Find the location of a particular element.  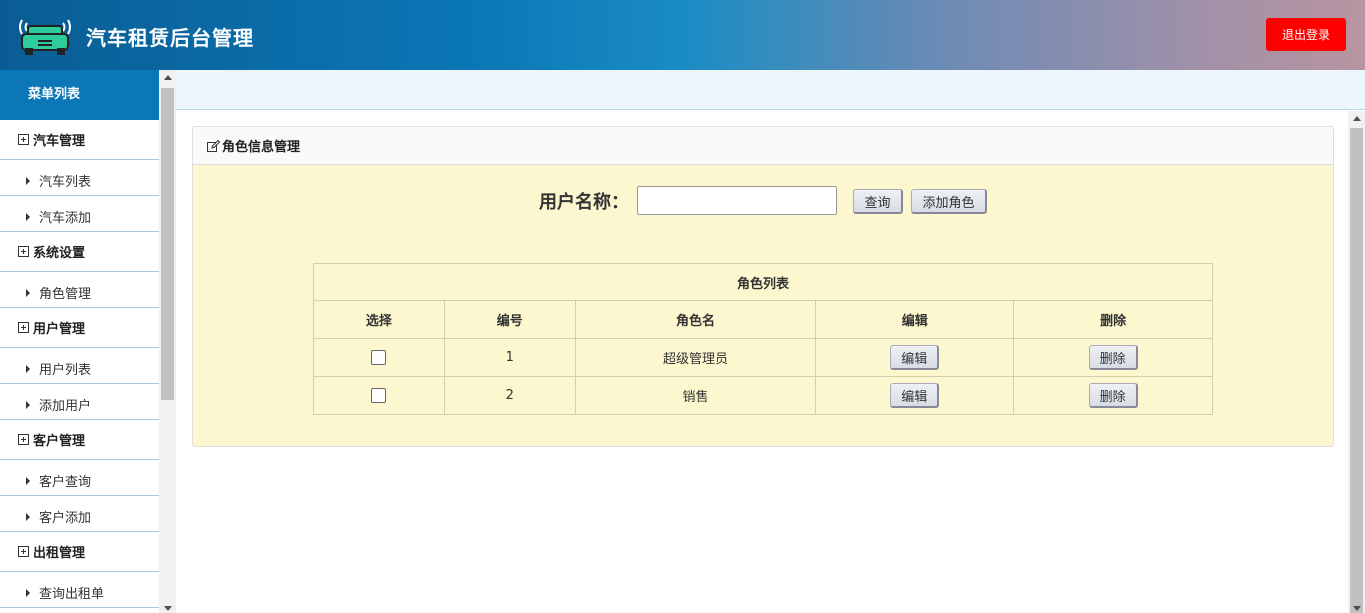

username-label: 用户名称： is located at coordinates (584, 202).